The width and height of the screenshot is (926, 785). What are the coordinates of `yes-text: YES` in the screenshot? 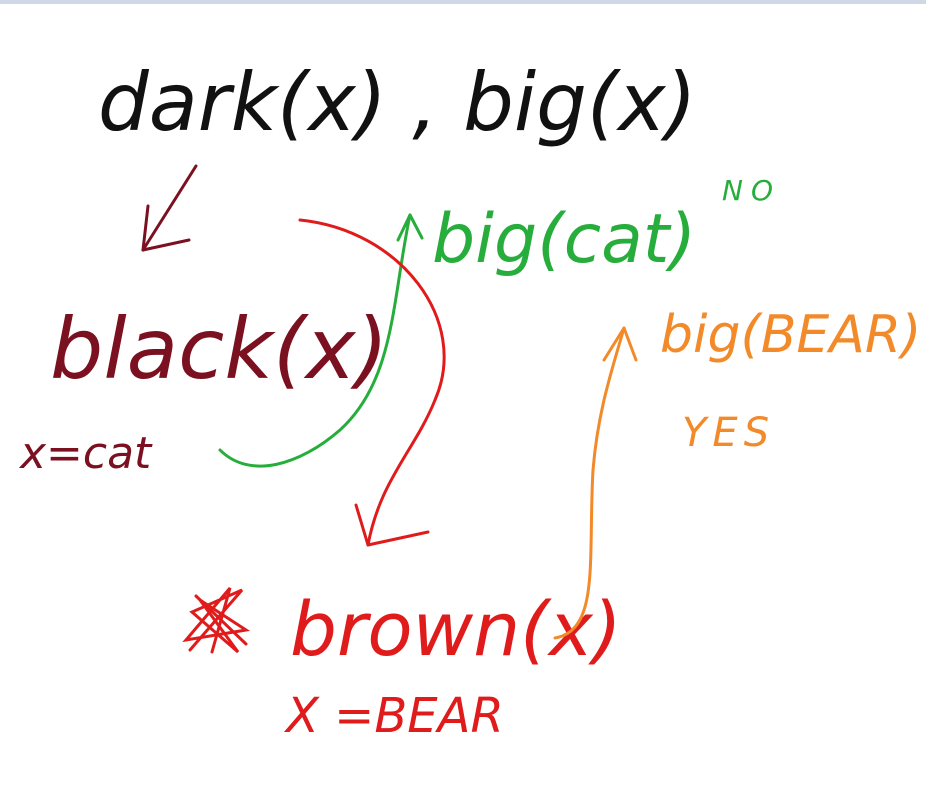 It's located at (728, 433).